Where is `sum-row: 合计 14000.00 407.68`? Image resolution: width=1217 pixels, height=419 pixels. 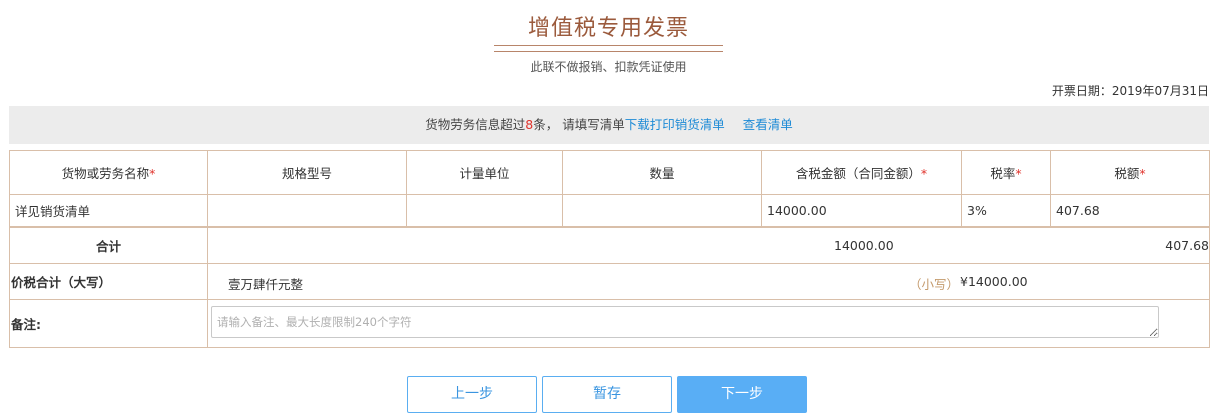
sum-row: 合计 14000.00 407.68 is located at coordinates (609, 245).